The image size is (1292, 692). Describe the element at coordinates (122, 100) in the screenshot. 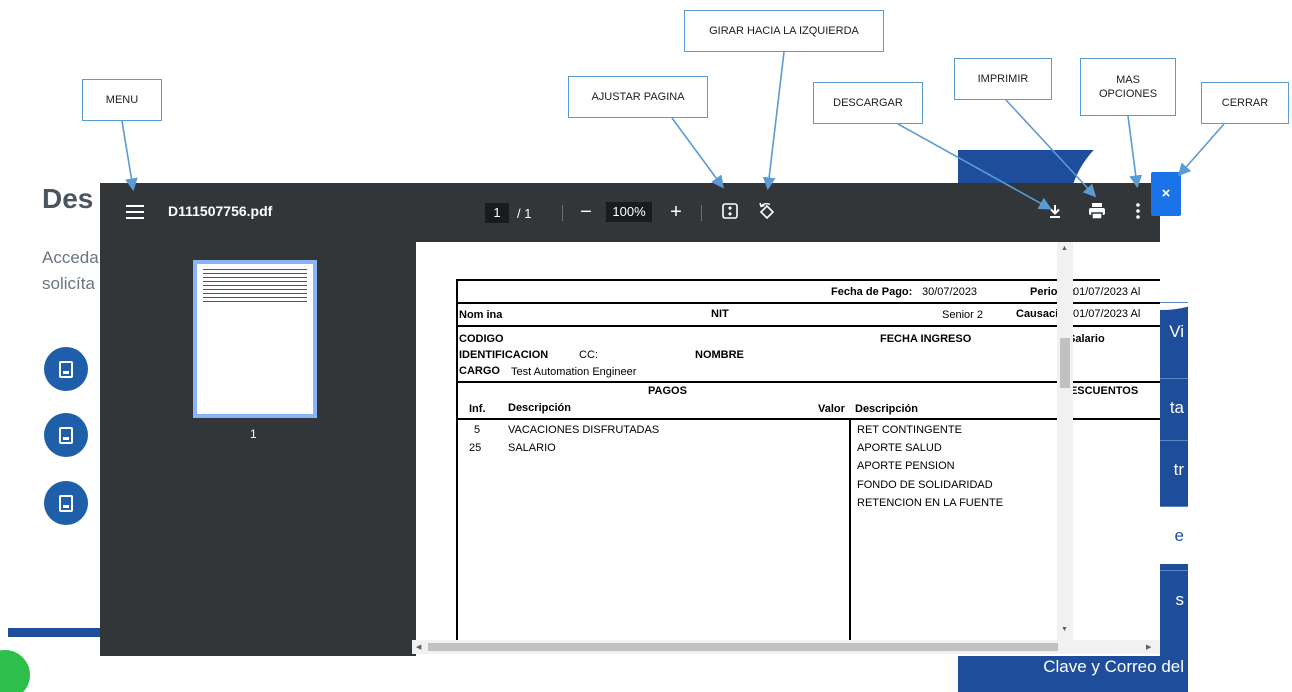

I see `annotation-menu: MENU` at that location.